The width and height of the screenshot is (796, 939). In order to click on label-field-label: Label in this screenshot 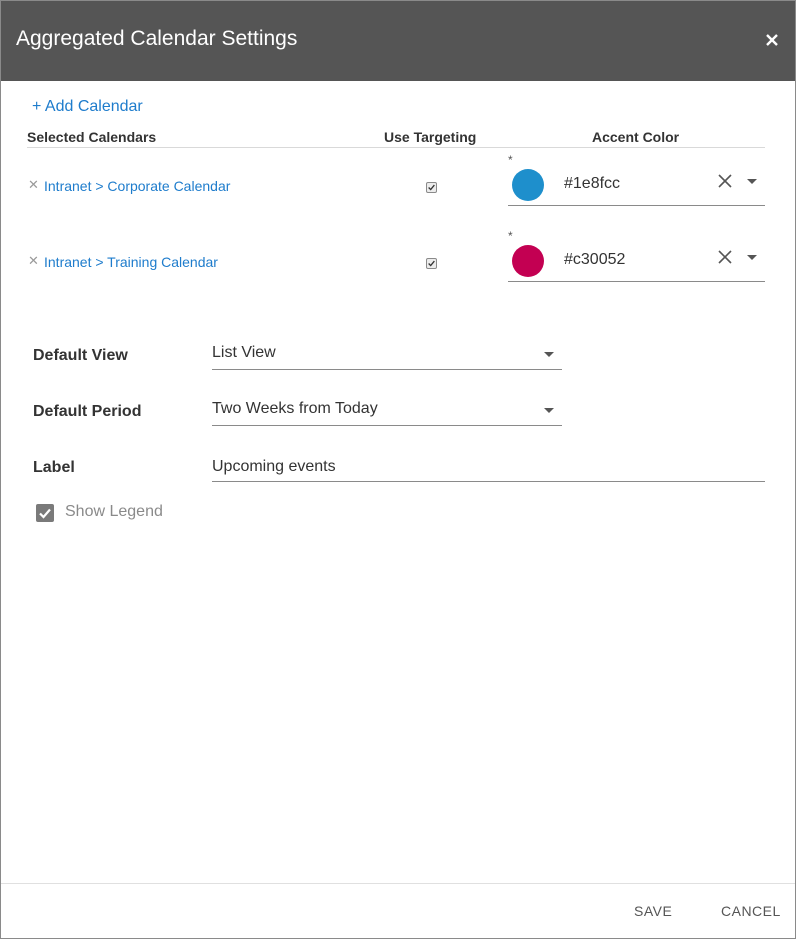, I will do `click(54, 467)`.